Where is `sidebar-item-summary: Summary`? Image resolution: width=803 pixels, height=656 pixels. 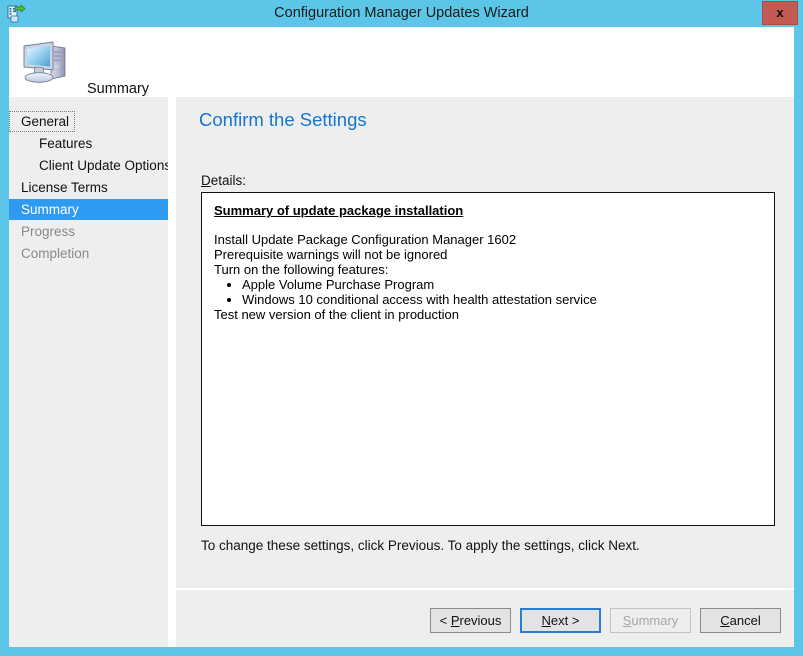
sidebar-item-summary: Summary is located at coordinates (88, 209).